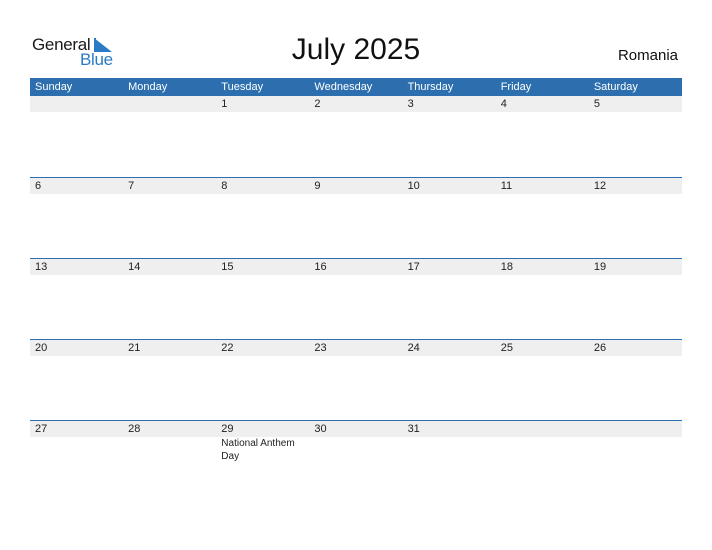  I want to click on day-number: 20, so click(41, 348).